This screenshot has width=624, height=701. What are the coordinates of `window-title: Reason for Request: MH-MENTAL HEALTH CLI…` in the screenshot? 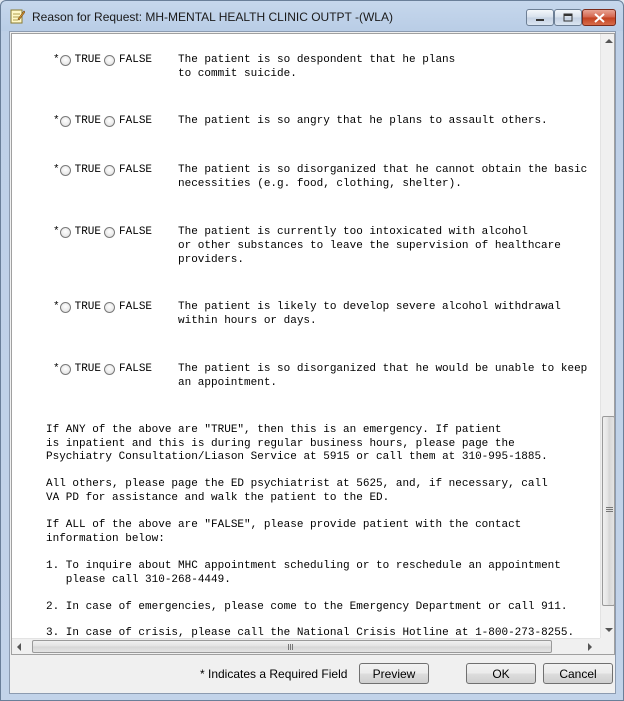 It's located at (212, 17).